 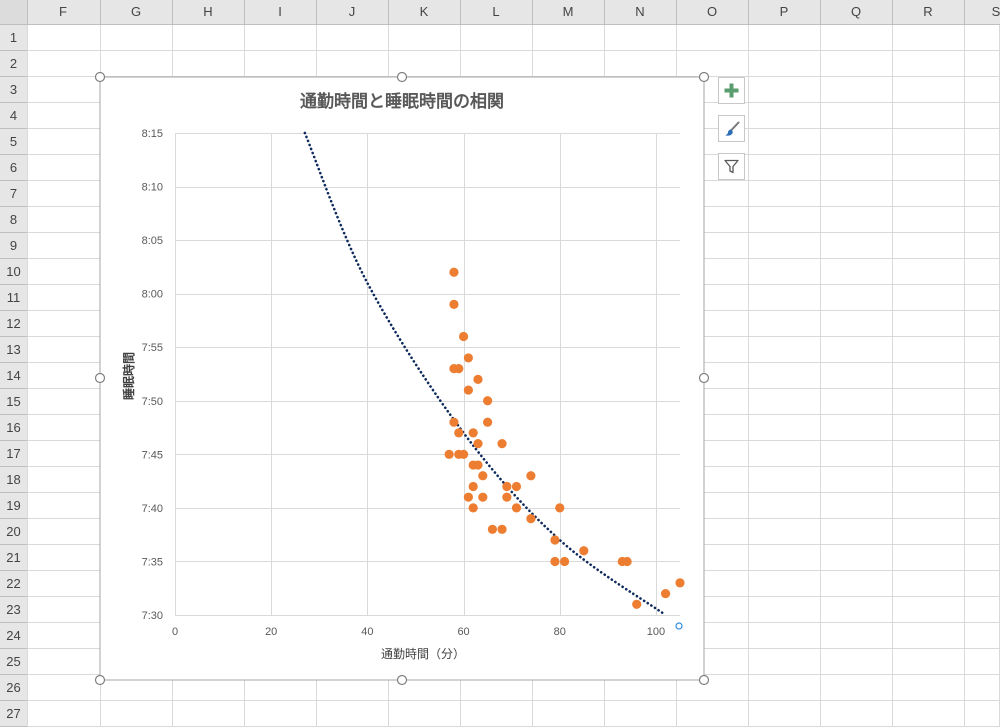 I want to click on column-header-p: P, so click(x=784, y=11).